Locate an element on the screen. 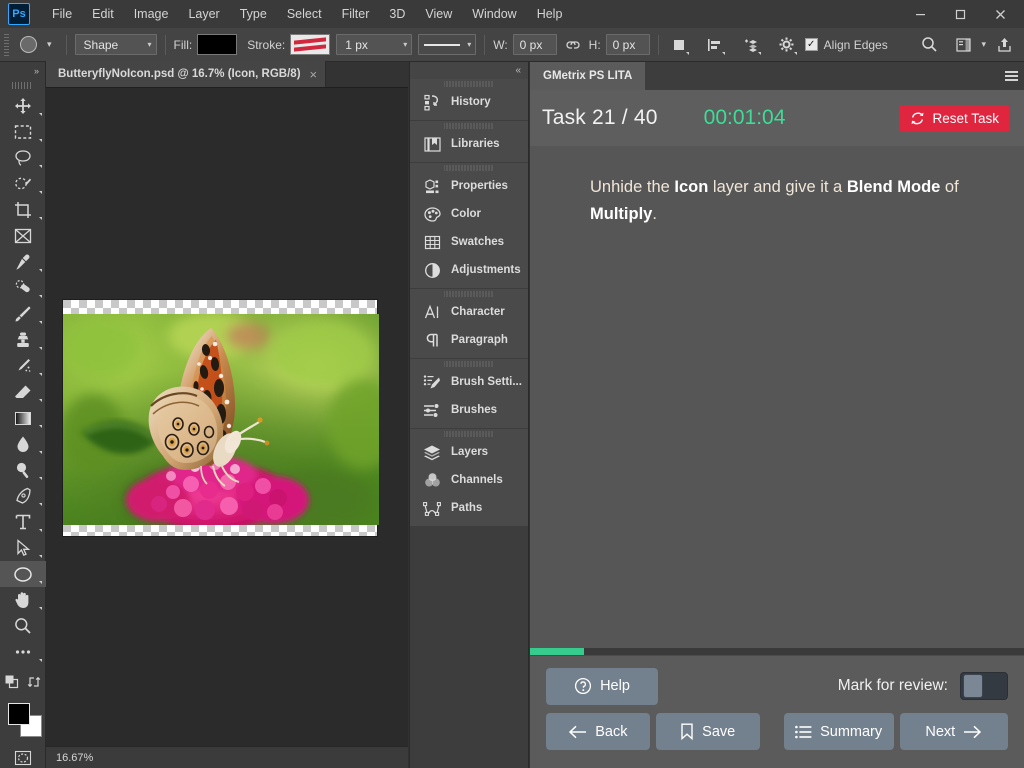 Image resolution: width=1024 pixels, height=768 pixels. save-button: Save is located at coordinates (707, 731).